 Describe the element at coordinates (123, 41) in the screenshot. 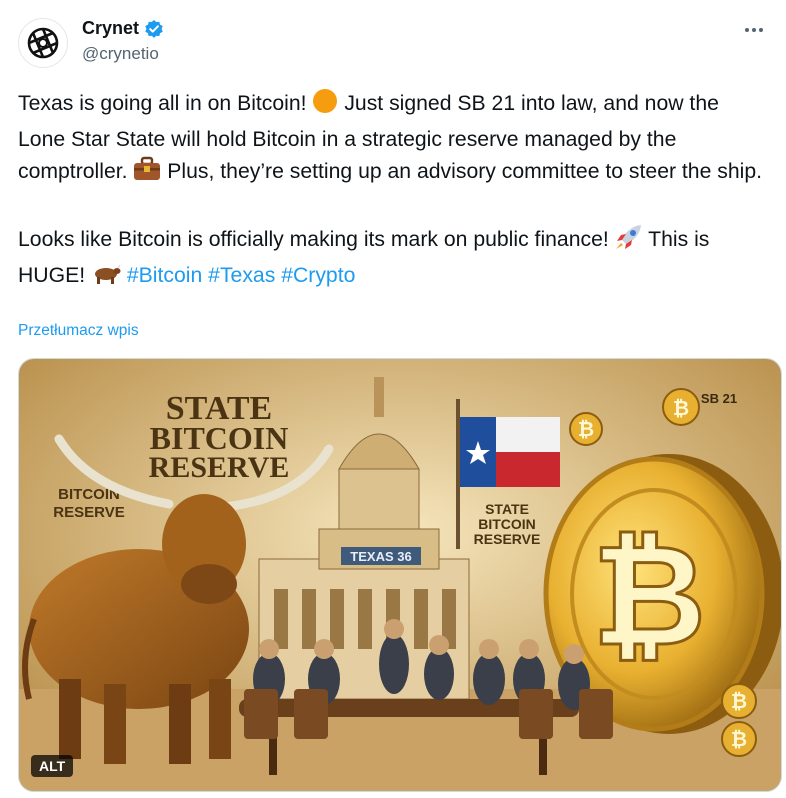

I see `author-names: Crynet @crynetio` at that location.